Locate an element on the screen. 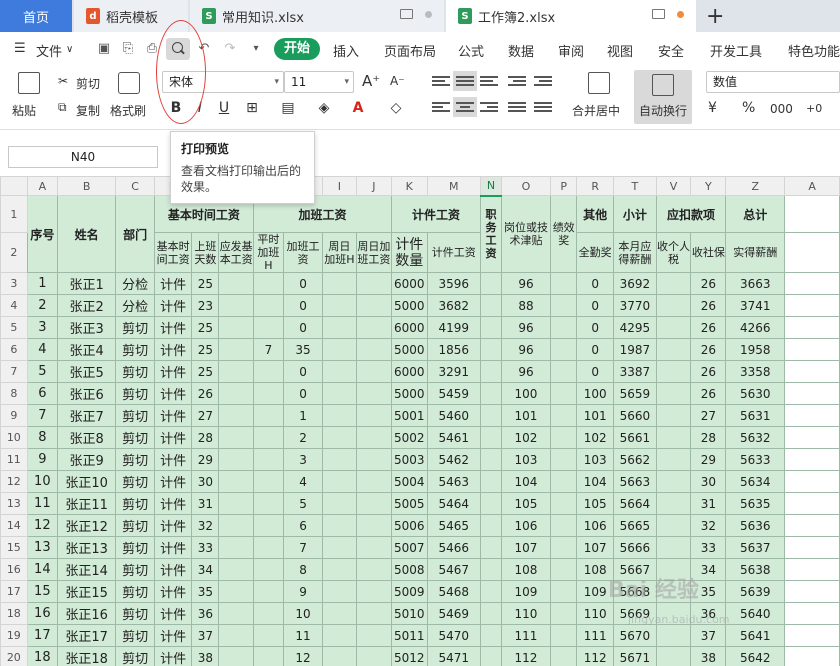  cell-seq: 11 is located at coordinates (42, 503).